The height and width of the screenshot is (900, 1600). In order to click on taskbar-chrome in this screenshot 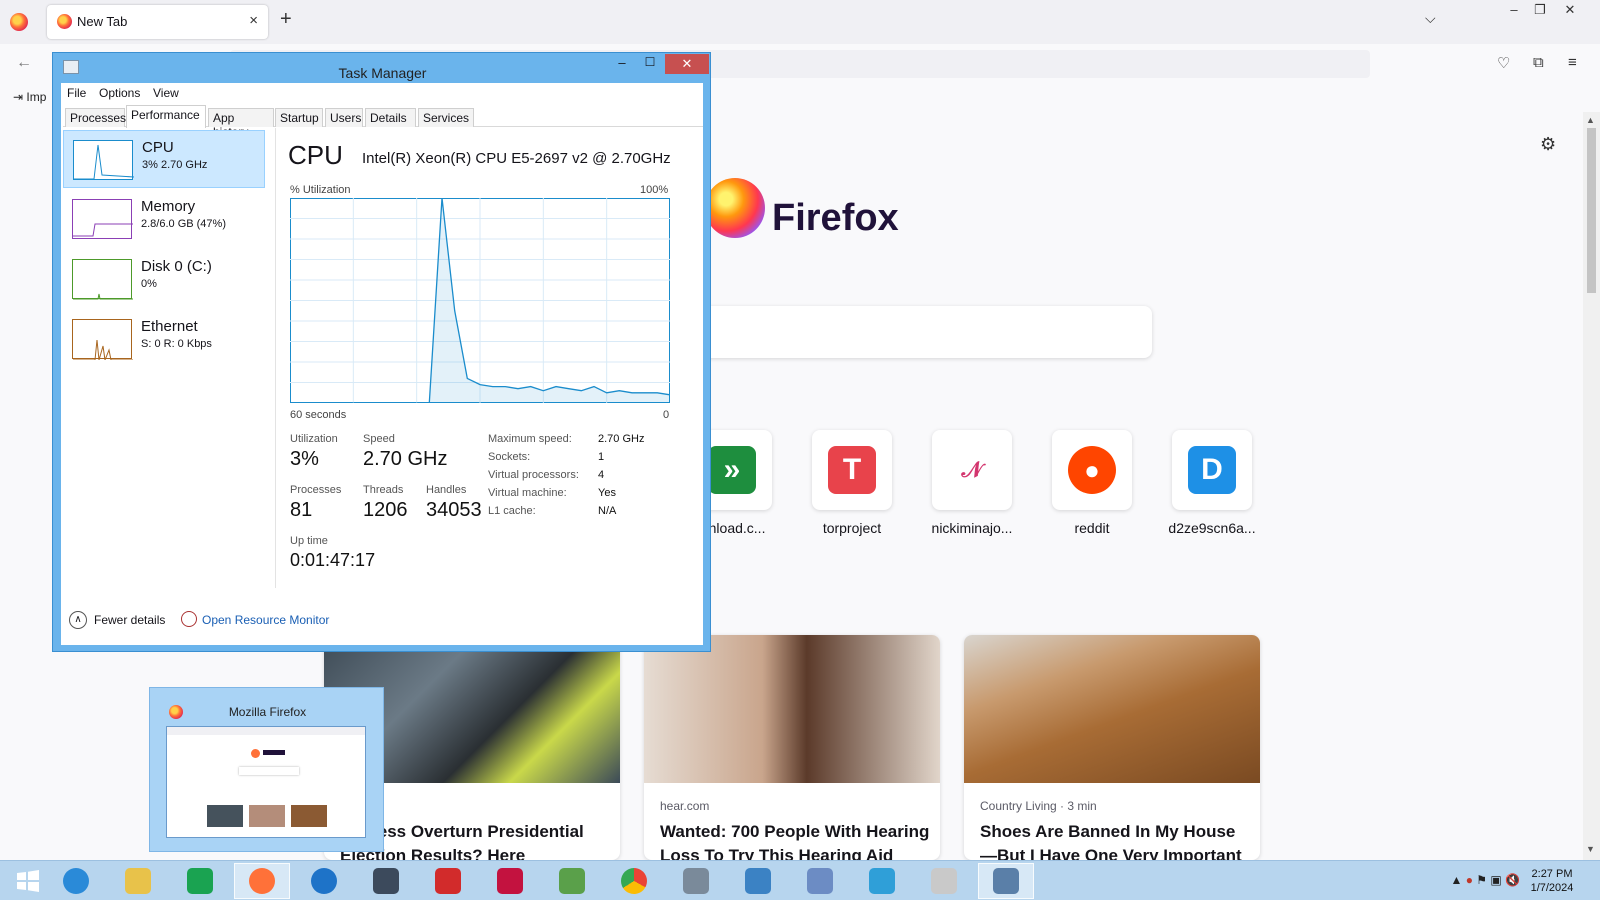, I will do `click(634, 881)`.